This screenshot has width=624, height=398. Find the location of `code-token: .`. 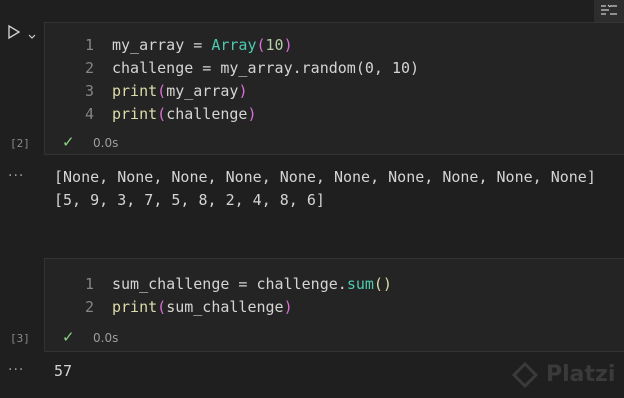

code-token: . is located at coordinates (342, 284).